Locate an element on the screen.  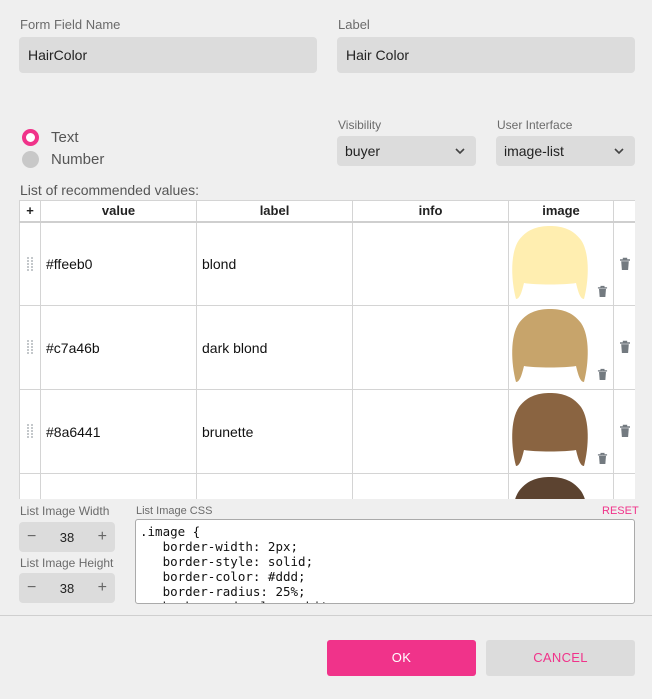
radio-number: Number is located at coordinates (63, 159).